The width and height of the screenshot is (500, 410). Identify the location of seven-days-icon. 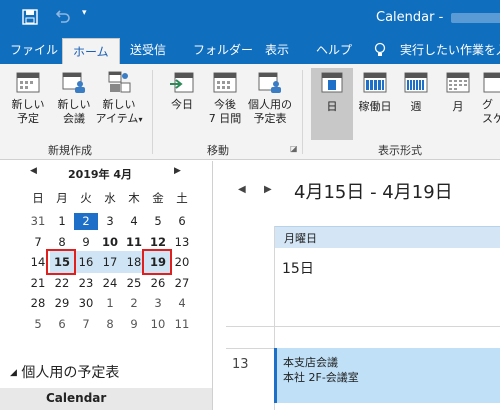
(225, 82).